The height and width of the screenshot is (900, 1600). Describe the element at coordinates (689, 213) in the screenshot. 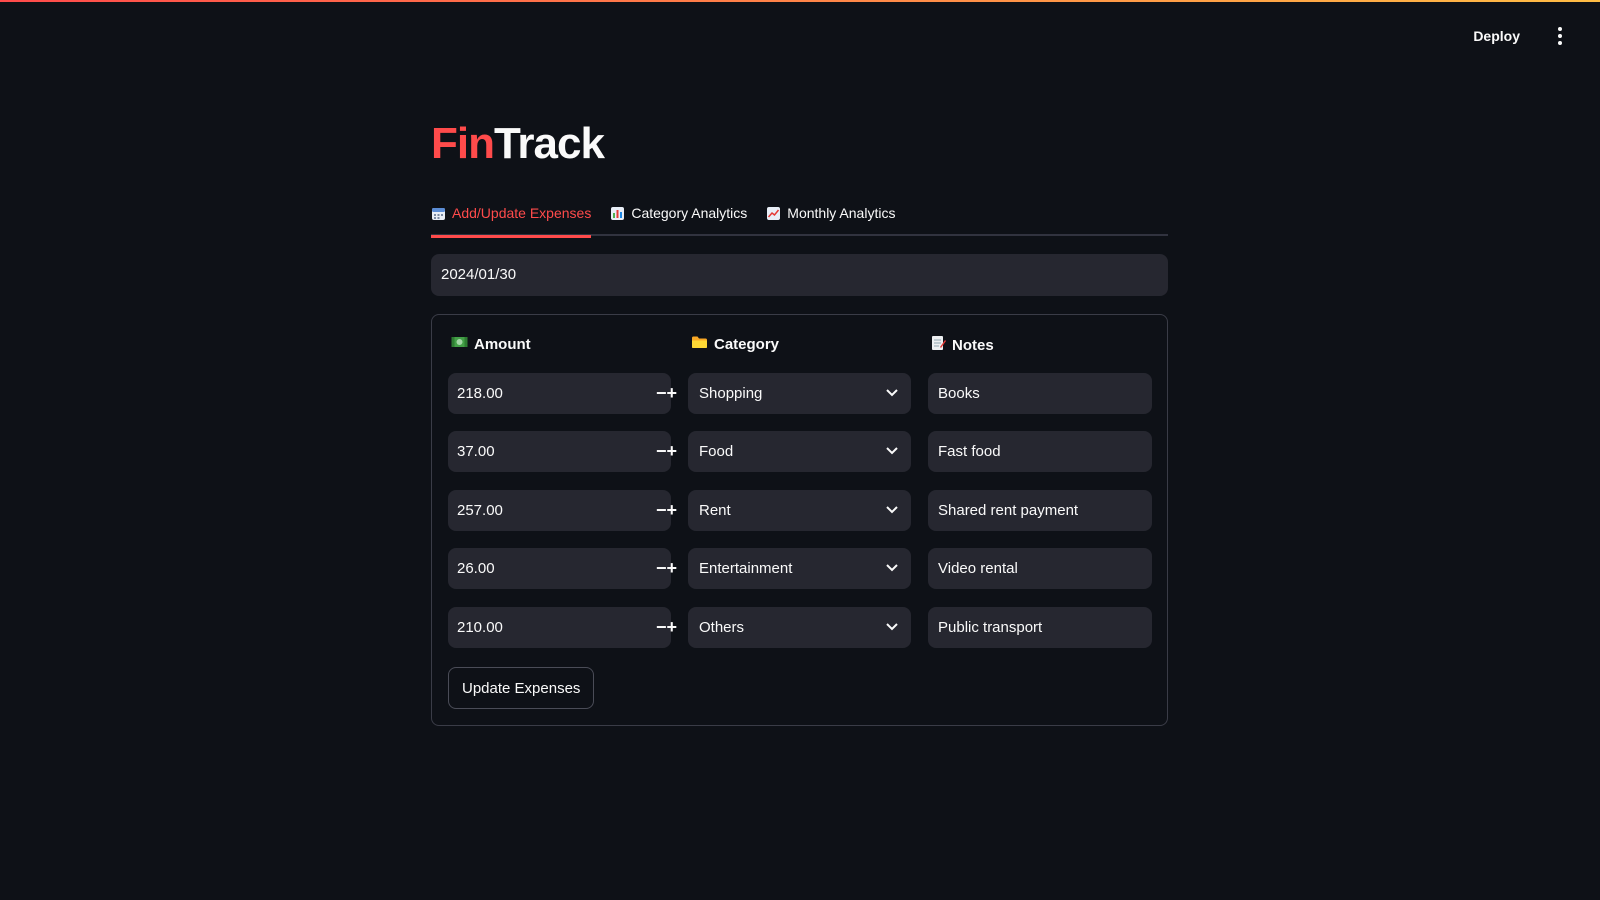

I see `tab-label: Category Analytics` at that location.